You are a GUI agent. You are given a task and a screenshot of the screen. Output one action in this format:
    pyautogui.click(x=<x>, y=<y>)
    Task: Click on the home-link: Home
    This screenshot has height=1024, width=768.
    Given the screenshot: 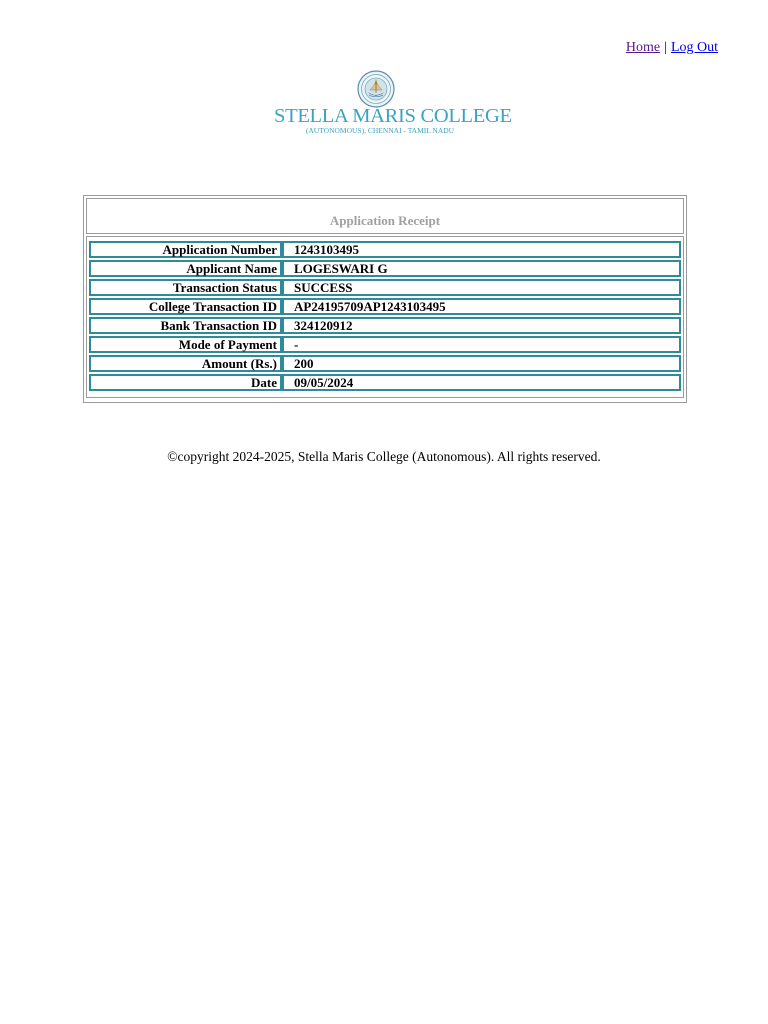 What is the action you would take?
    pyautogui.click(x=643, y=47)
    